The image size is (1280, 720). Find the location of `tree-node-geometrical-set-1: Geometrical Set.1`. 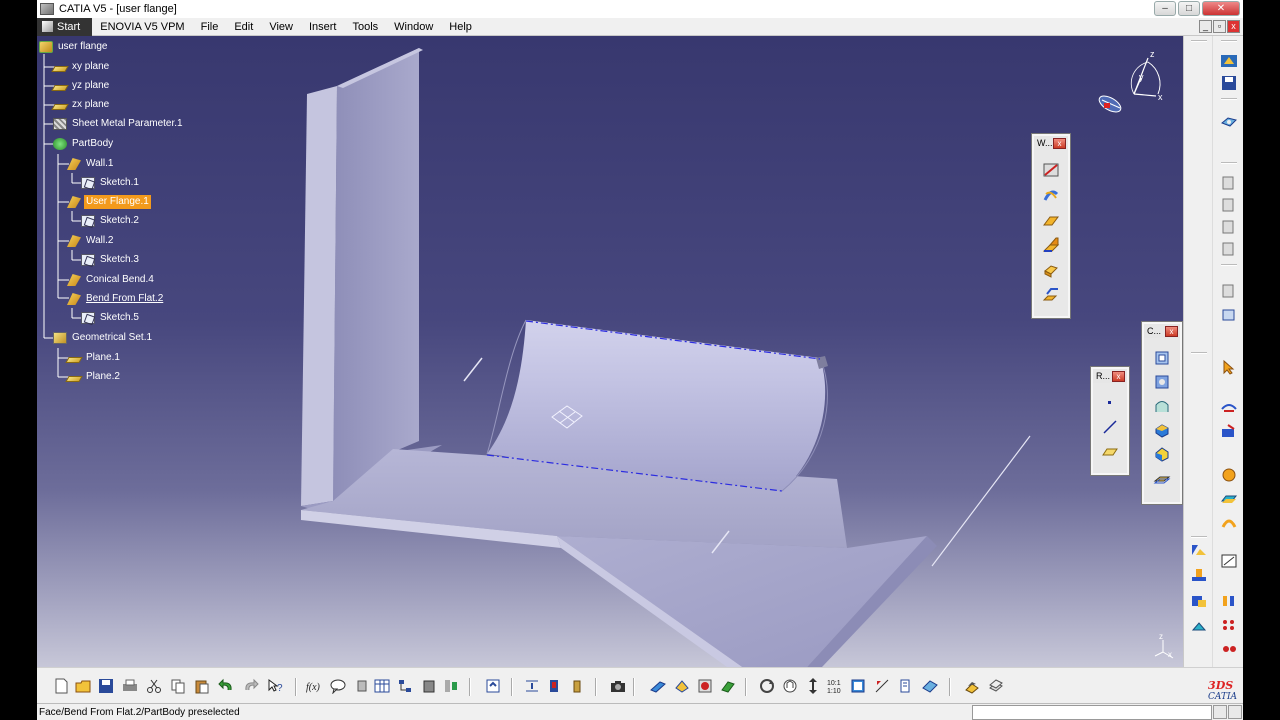

tree-node-geometrical-set-1: Geometrical Set.1 is located at coordinates (103, 338).